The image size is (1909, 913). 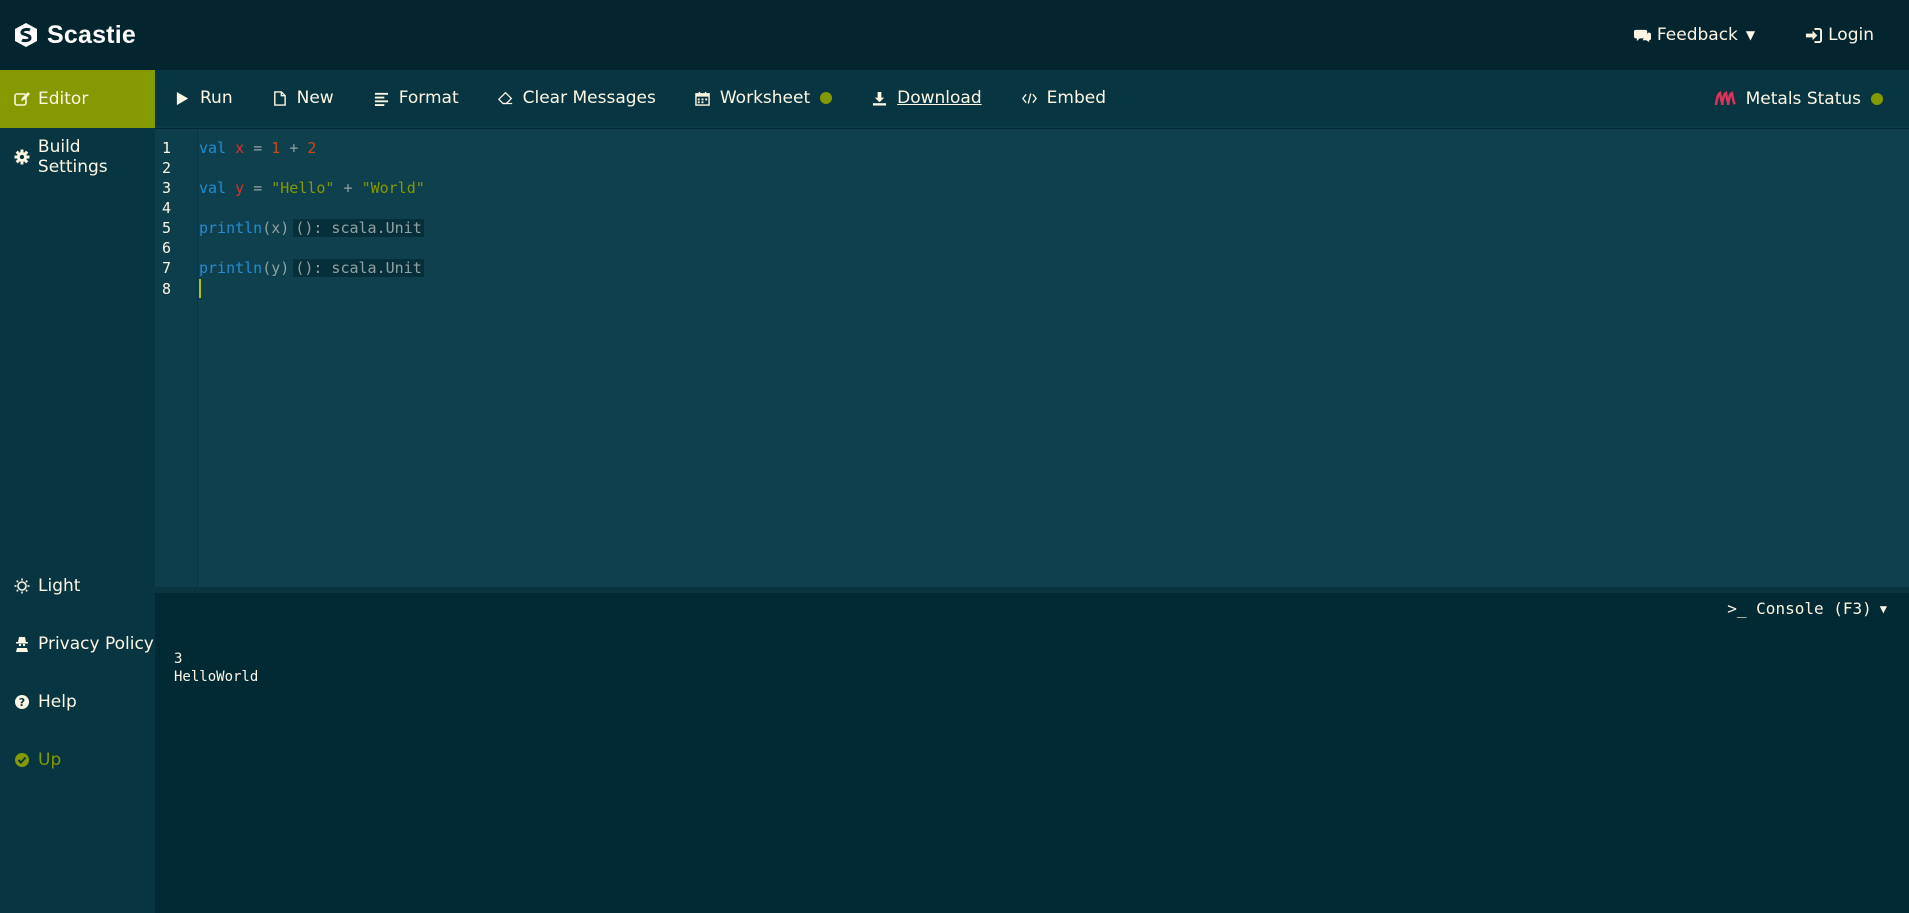 I want to click on sidebar-item-help: ? Help, so click(x=77, y=702).